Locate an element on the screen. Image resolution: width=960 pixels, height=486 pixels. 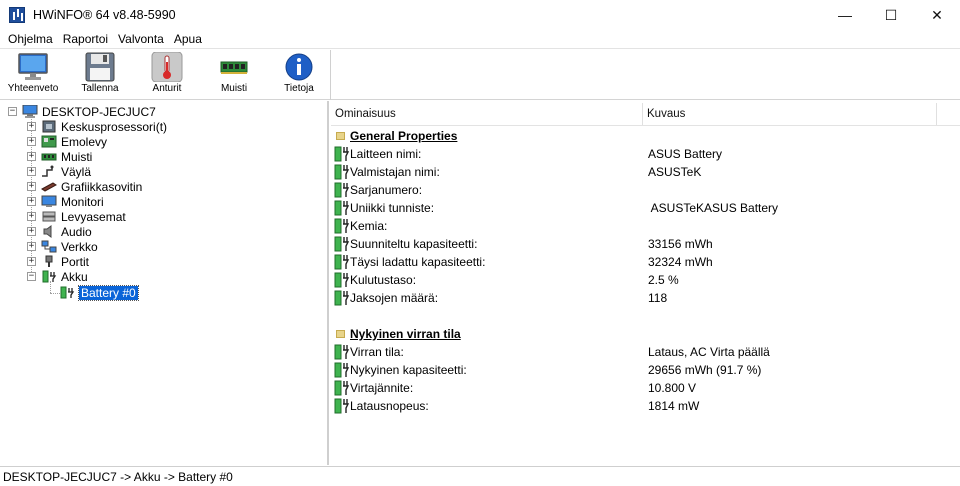
menu-valvonta: Valvonta is located at coordinates (141, 39).